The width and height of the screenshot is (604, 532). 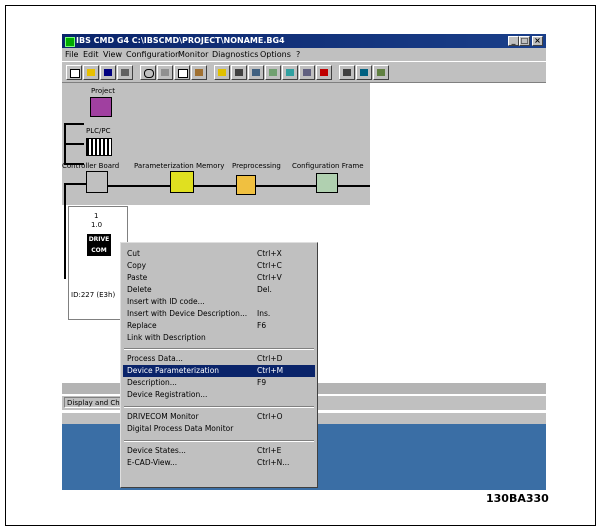 I want to click on menu-item-label: Paste, so click(x=137, y=277).